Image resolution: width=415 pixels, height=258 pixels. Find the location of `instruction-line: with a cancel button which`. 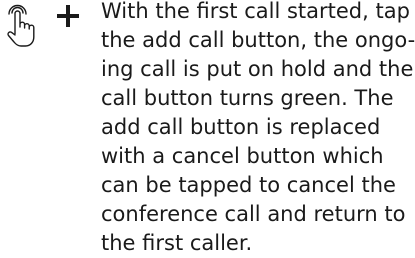

instruction-line: with a cancel button which is located at coordinates (242, 156).